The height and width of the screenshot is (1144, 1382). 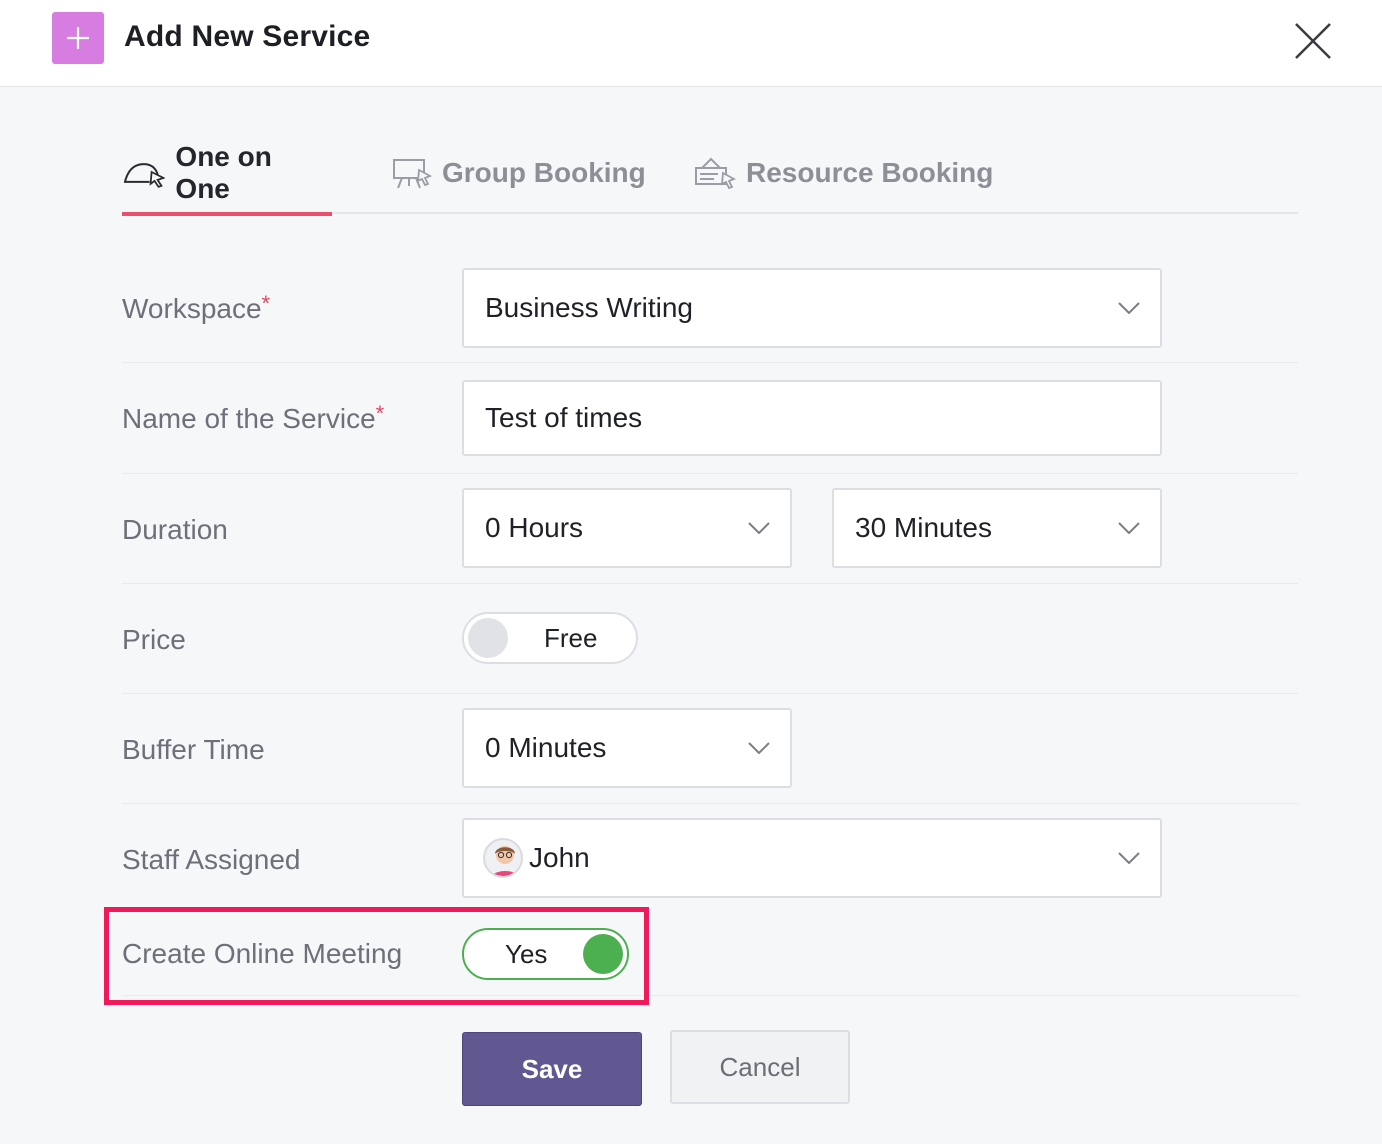 What do you see at coordinates (691, 43) in the screenshot?
I see `dialog-header: Add New Service` at bounding box center [691, 43].